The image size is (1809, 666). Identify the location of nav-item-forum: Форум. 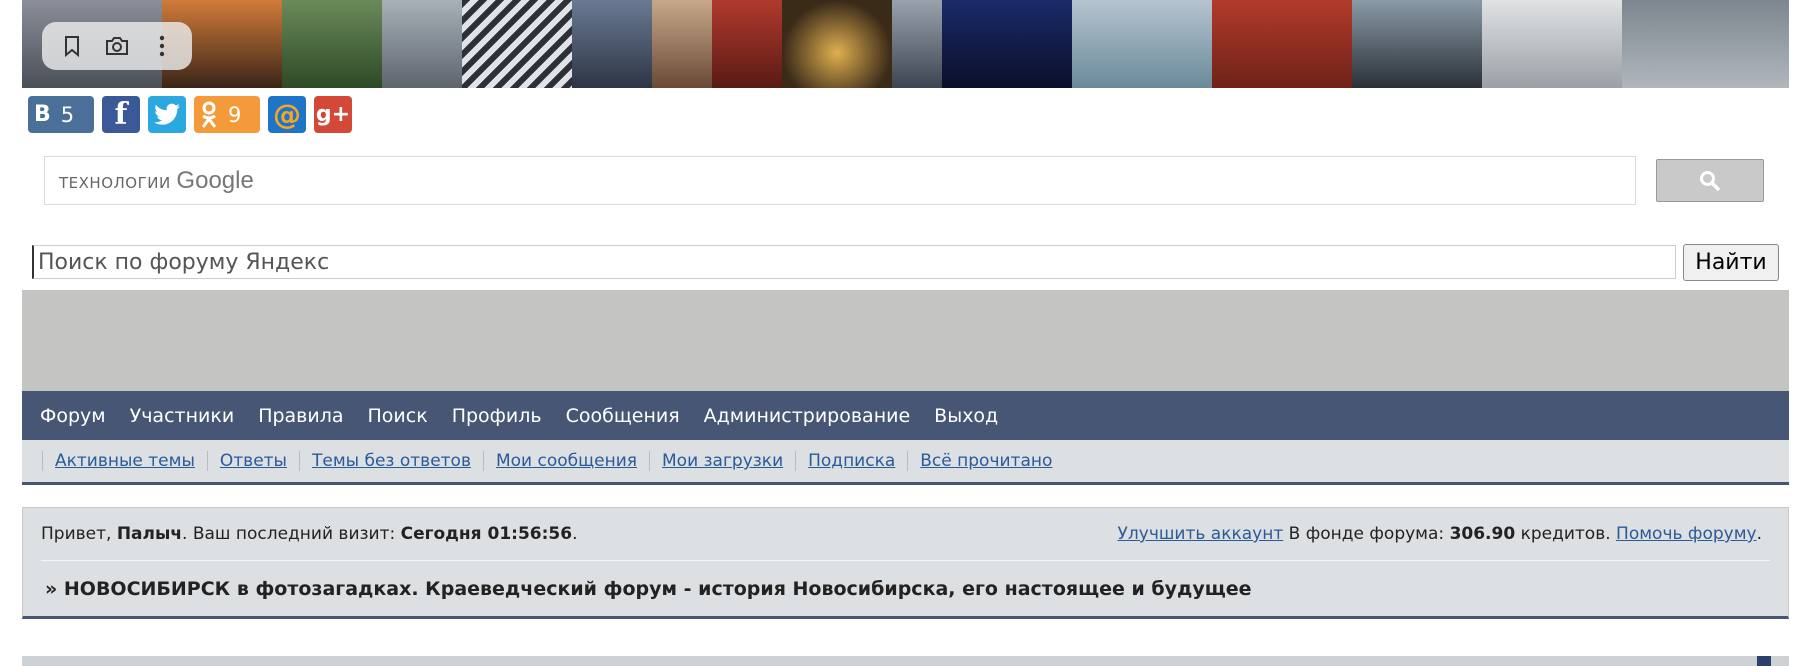
(73, 416).